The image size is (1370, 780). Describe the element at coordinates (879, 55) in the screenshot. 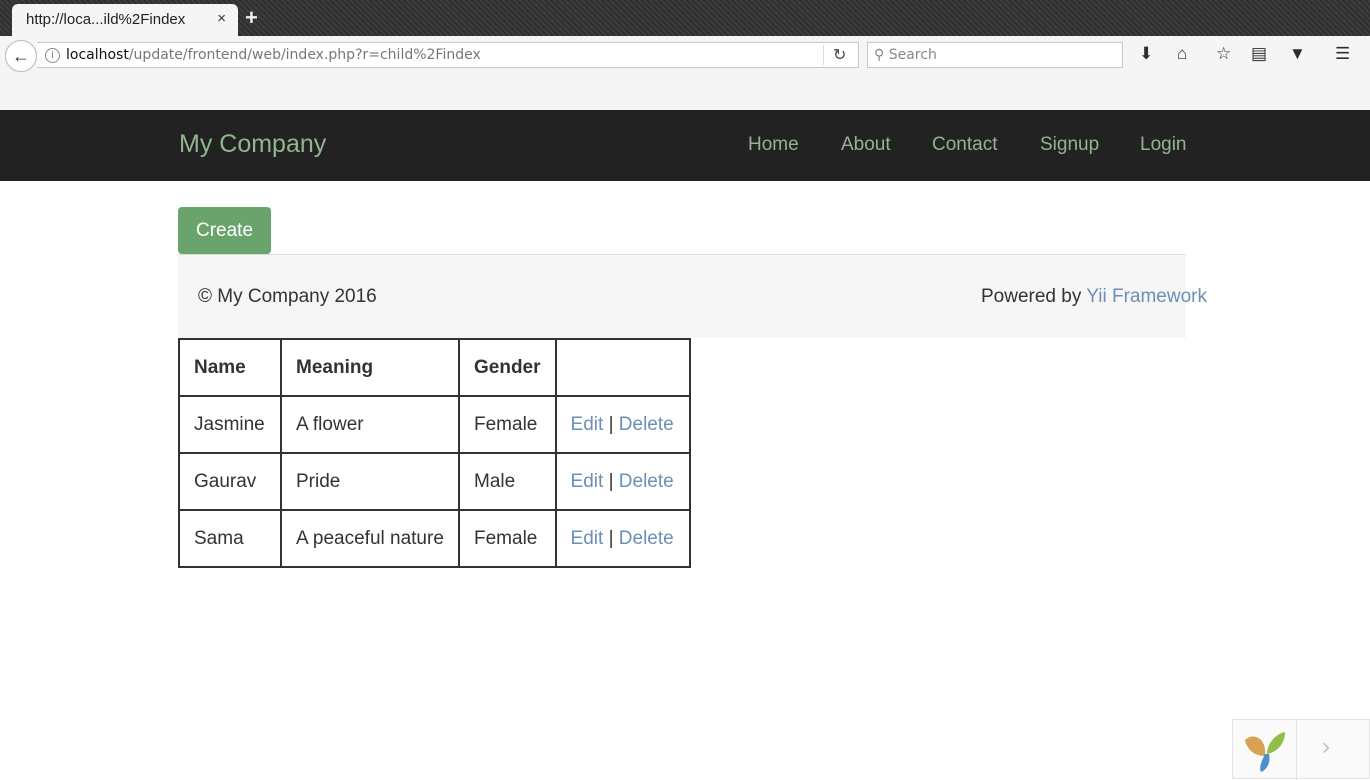

I see `search-icon: ⚲` at that location.